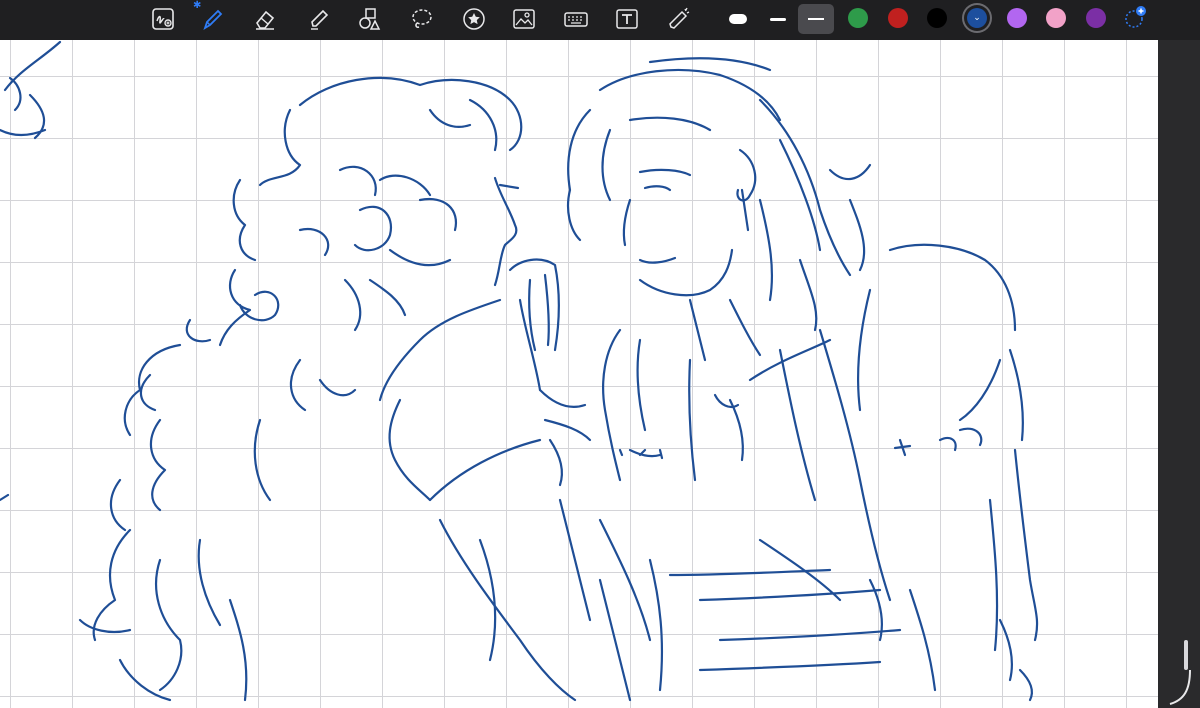 Image resolution: width=1200 pixels, height=708 pixels. I want to click on color-swatch-violet, so click(1017, 18).